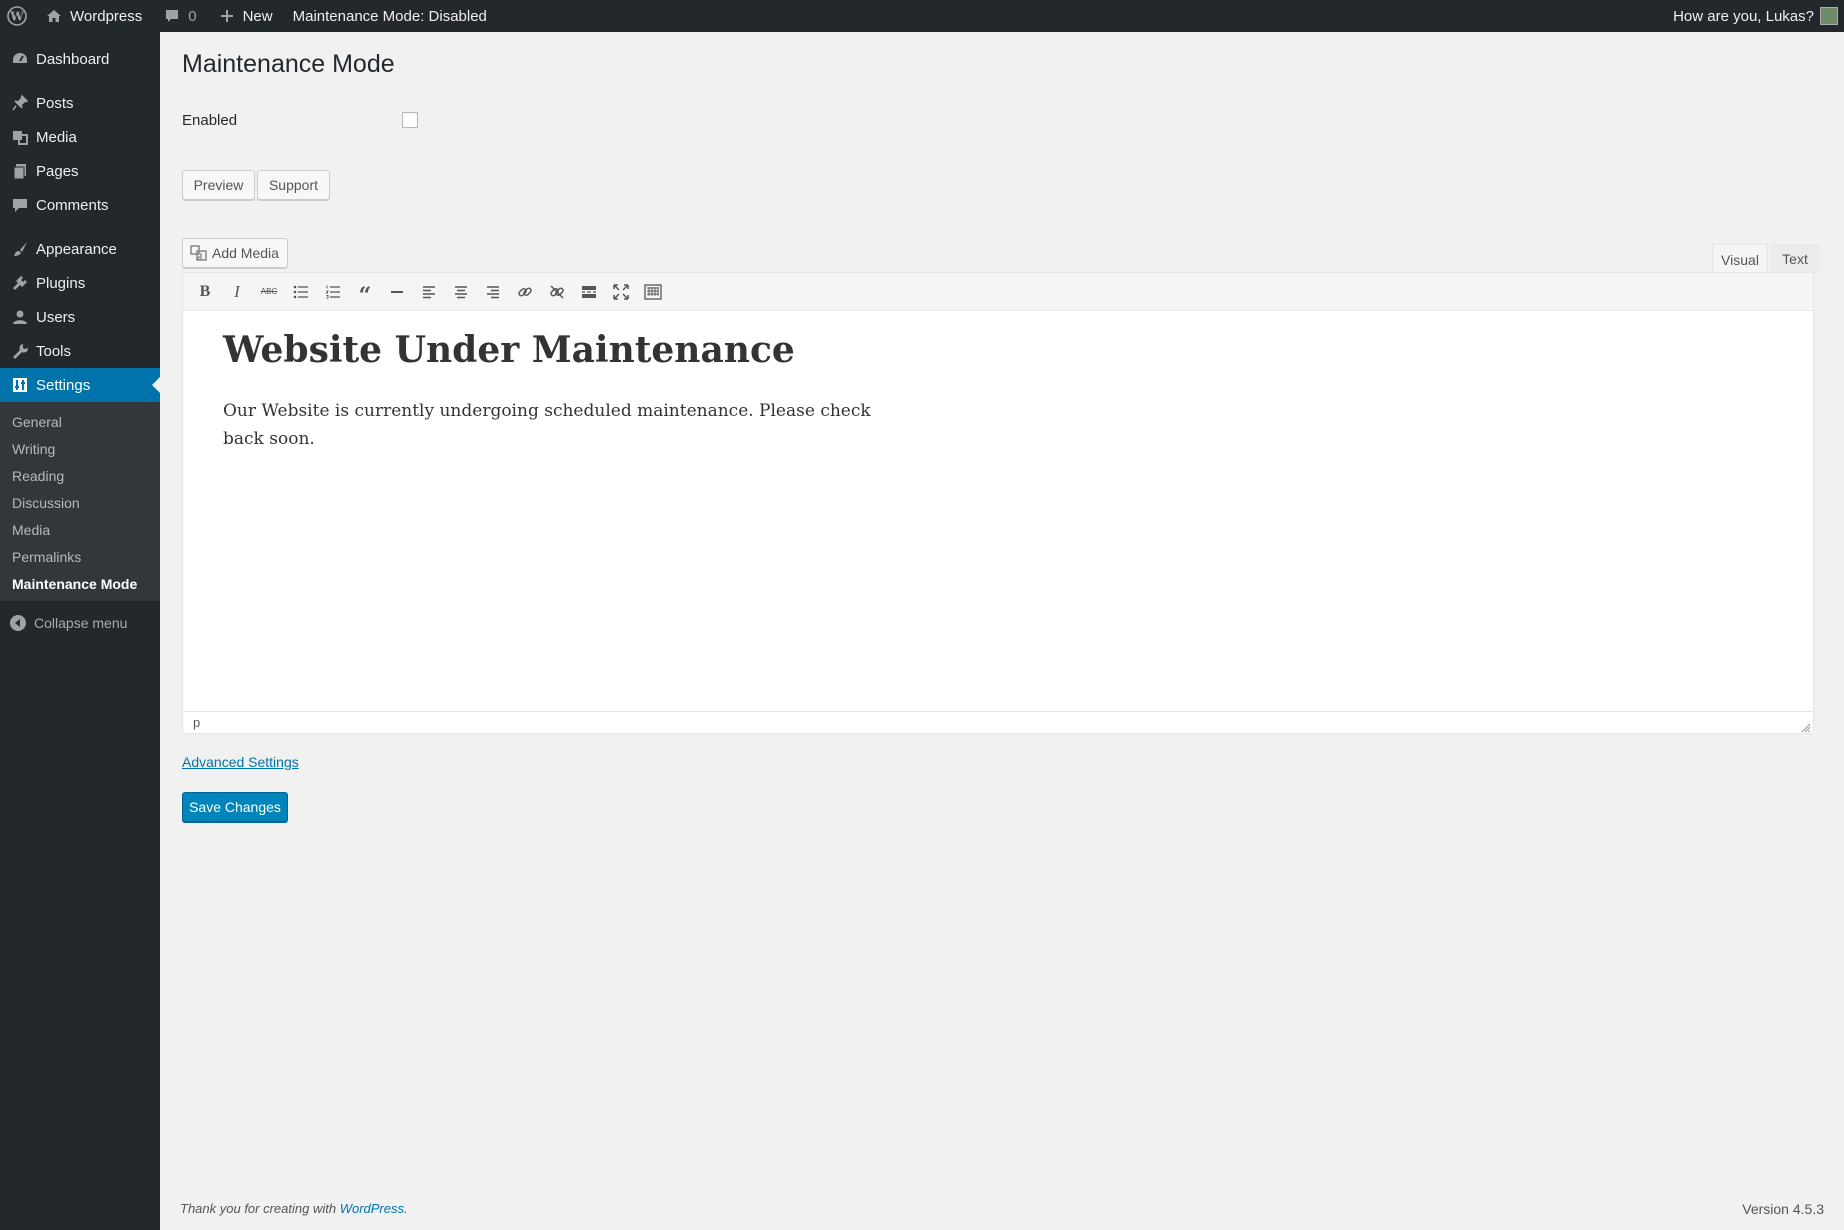 This screenshot has width=1844, height=1230. Describe the element at coordinates (258, 1208) in the screenshot. I see `footer-thanks-text: Thank you for creating with` at that location.